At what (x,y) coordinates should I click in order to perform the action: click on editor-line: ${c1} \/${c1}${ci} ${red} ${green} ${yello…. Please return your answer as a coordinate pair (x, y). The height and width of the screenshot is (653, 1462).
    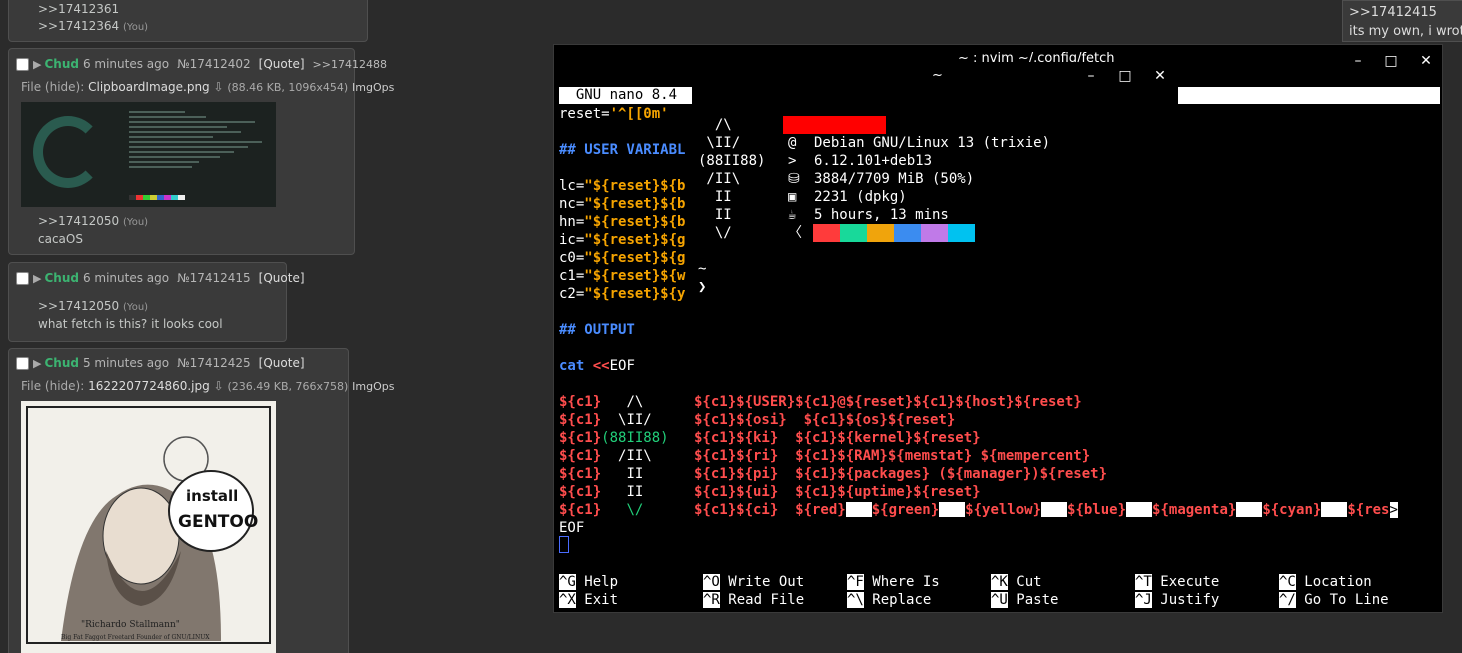
    Looking at the image, I should click on (978, 510).